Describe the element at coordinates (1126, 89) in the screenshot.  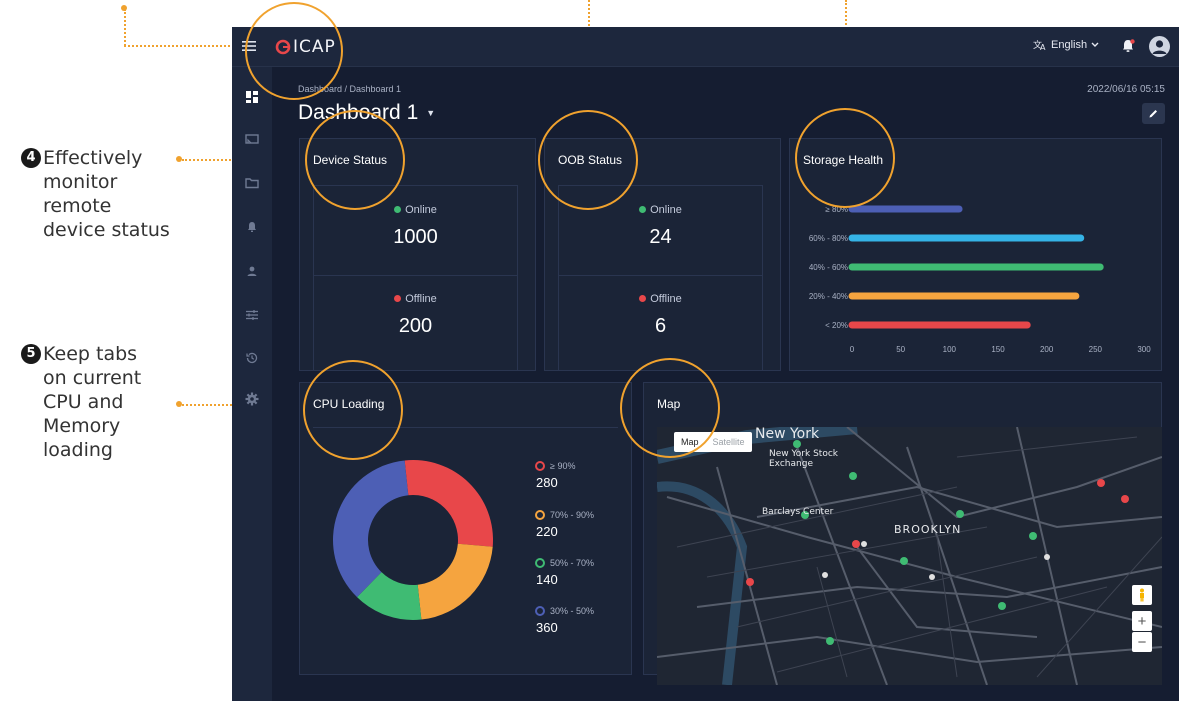
I see `timestamp: 2022/06/16 05:15` at that location.